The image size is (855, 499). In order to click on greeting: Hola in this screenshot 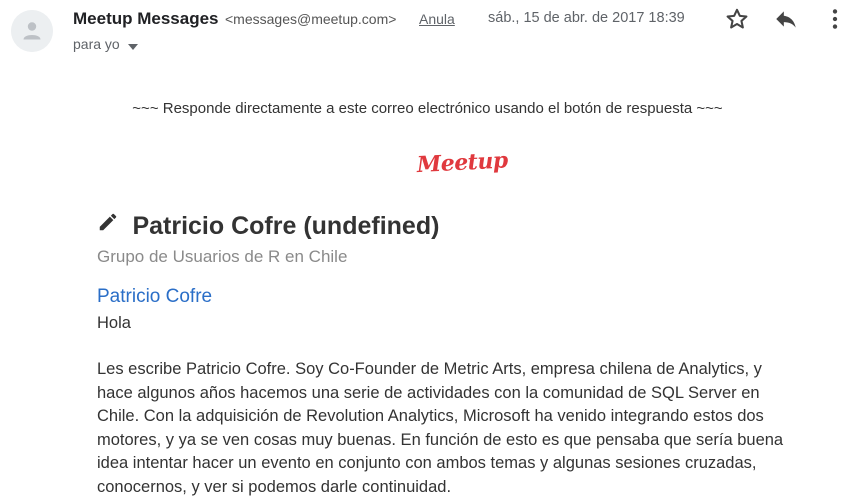, I will do `click(114, 323)`.